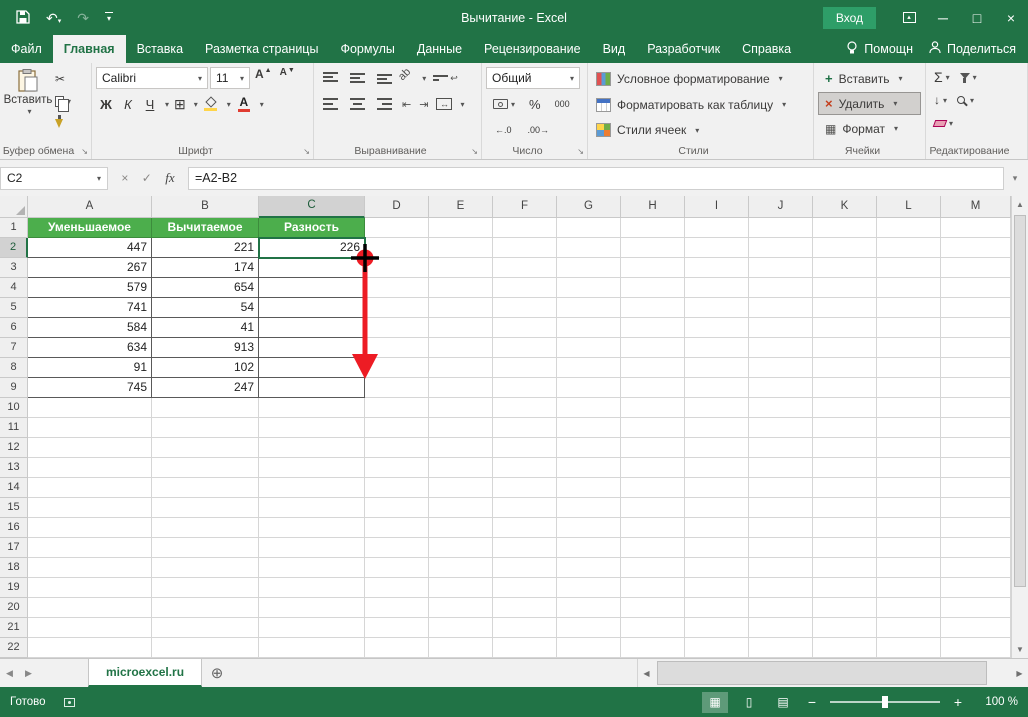 The width and height of the screenshot is (1028, 717). What do you see at coordinates (14, 568) in the screenshot?
I see `row-header-18: 18` at bounding box center [14, 568].